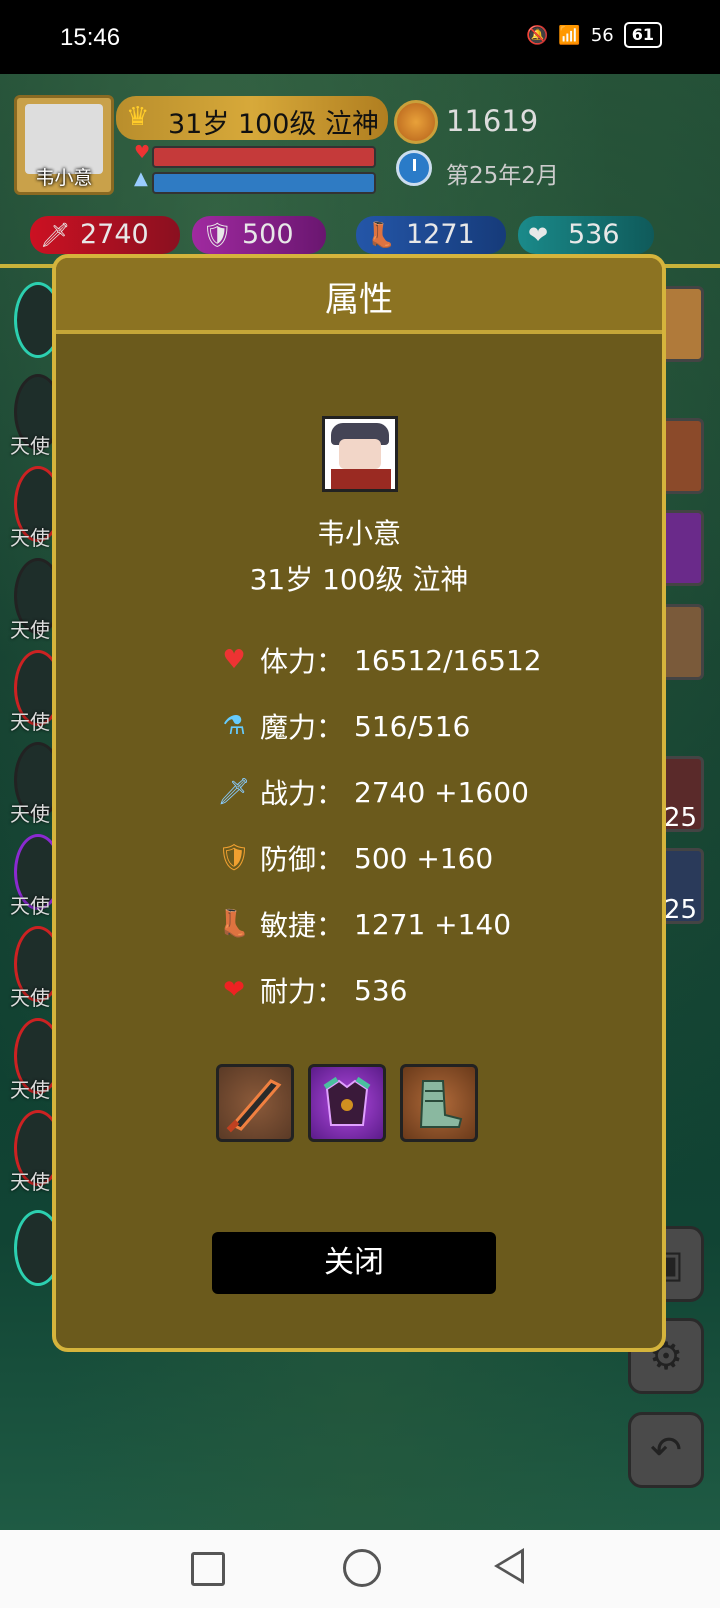 This screenshot has width=720, height=1608. What do you see at coordinates (360, 37) in the screenshot?
I see `status-bar: 15:46 🔕 📶 56 61` at bounding box center [360, 37].